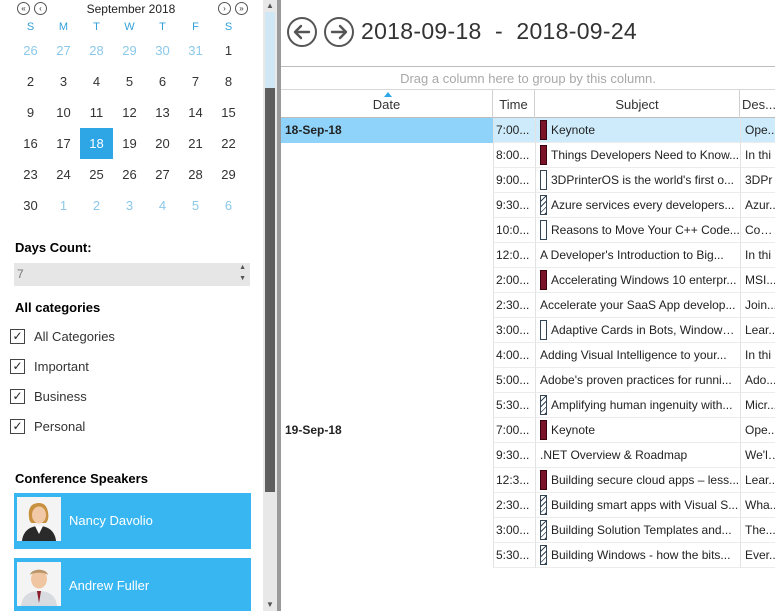  Describe the element at coordinates (162, 205) in the screenshot. I see `calendar-day: 4` at that location.